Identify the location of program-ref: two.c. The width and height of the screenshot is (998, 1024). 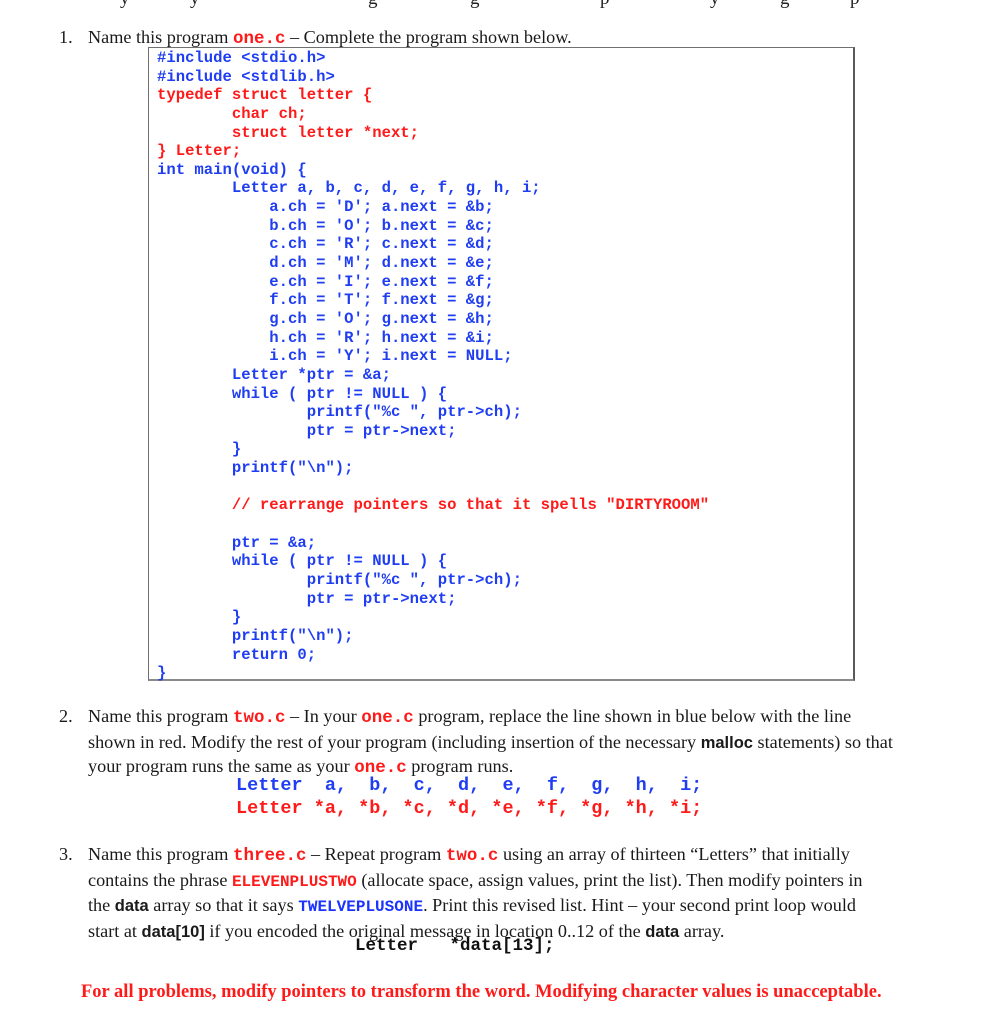
(472, 856).